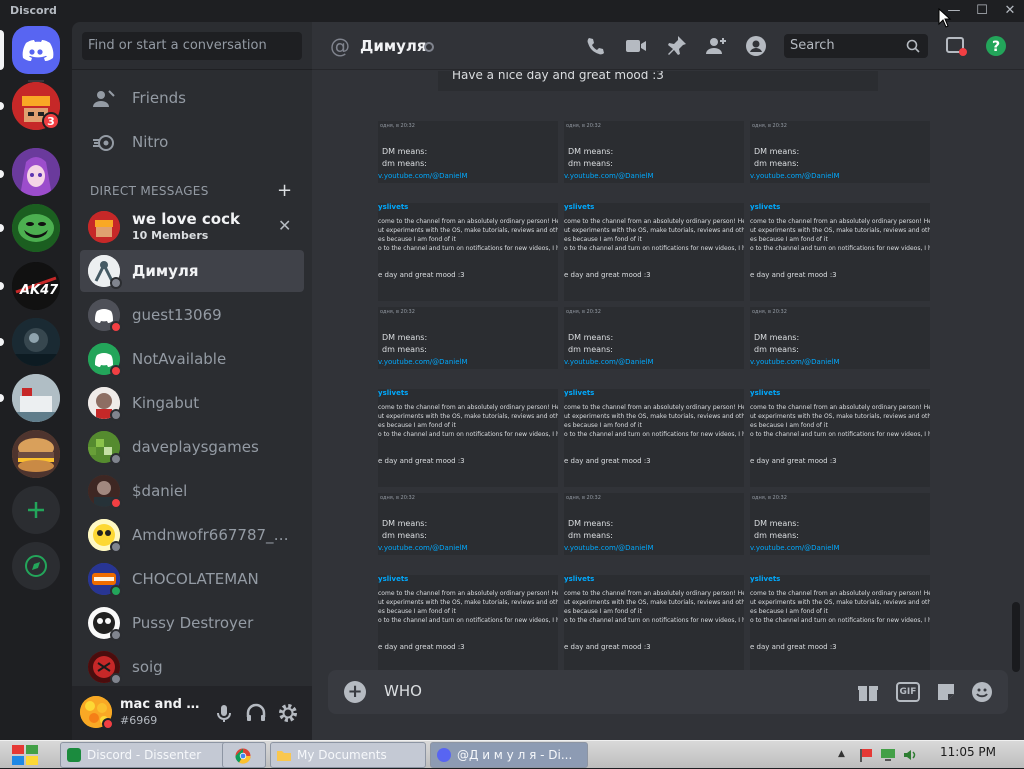 The image size is (1024, 769). What do you see at coordinates (192, 46) in the screenshot?
I see `find-conversation-button: Find or start a conversation` at bounding box center [192, 46].